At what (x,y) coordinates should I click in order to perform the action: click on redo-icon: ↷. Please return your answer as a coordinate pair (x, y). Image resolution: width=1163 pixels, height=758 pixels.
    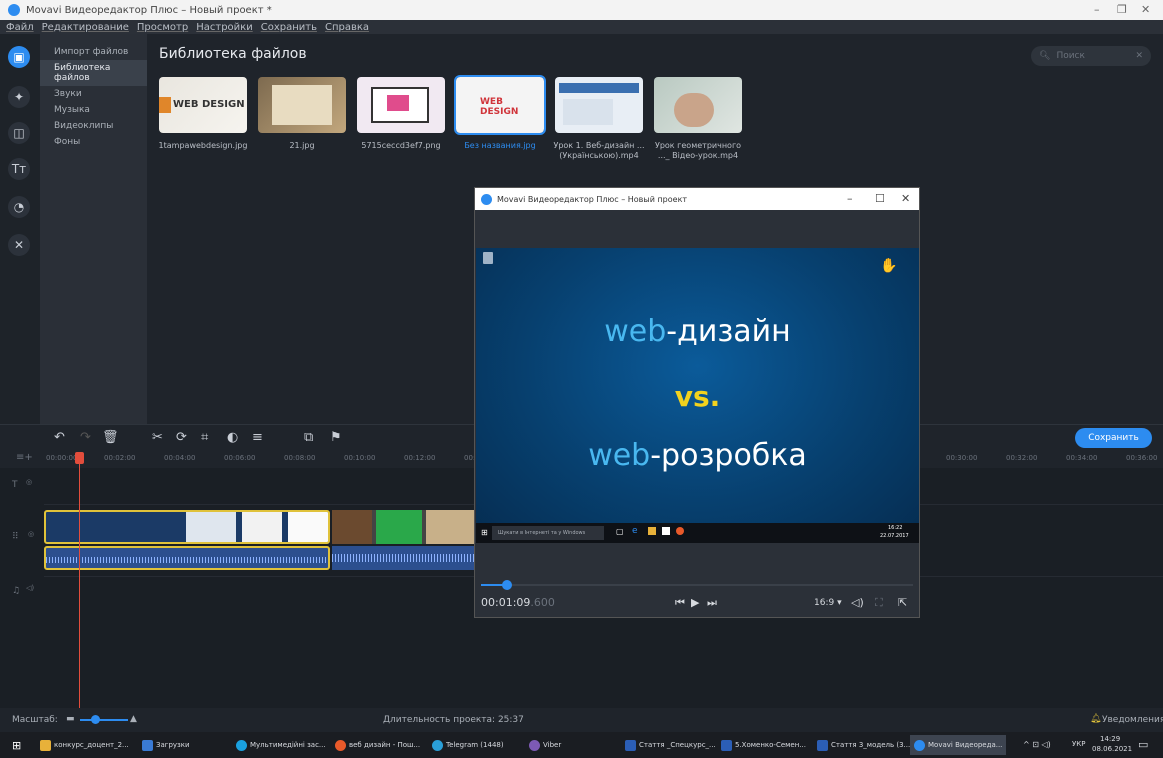
    Looking at the image, I should click on (85, 437).